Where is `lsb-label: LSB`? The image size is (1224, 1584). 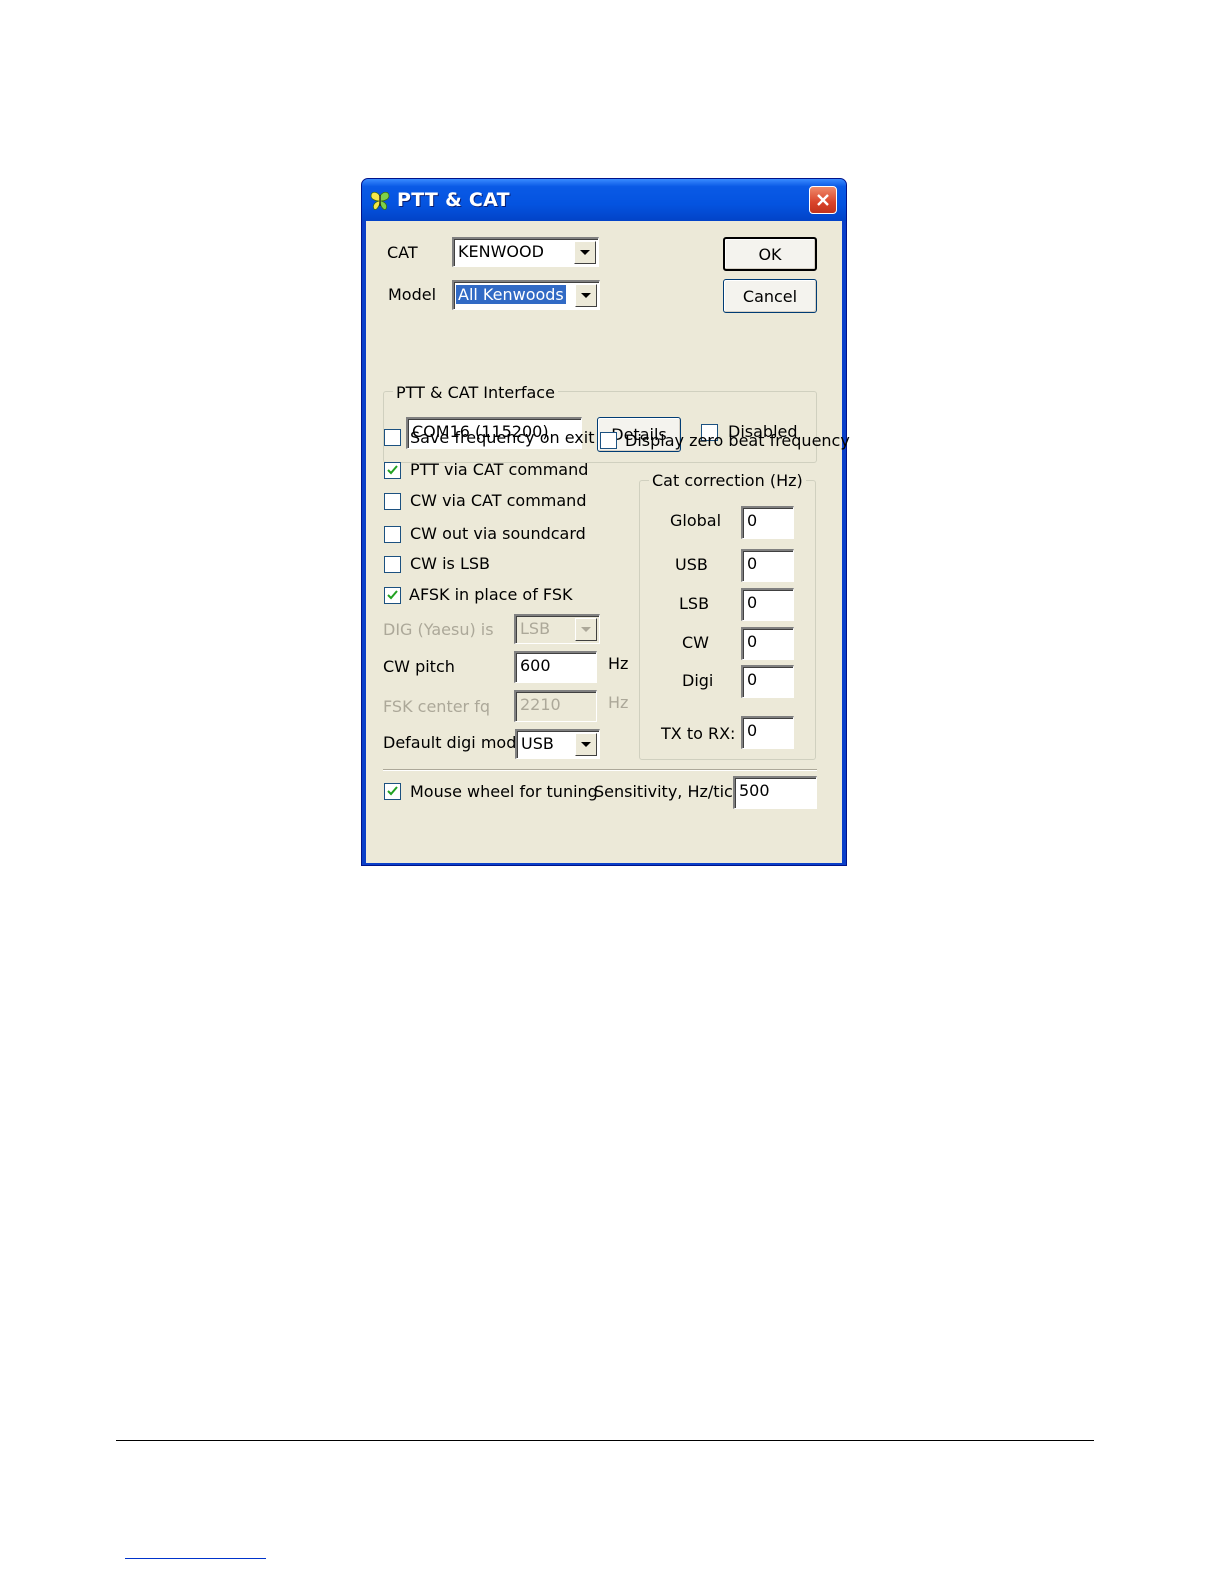 lsb-label: LSB is located at coordinates (694, 603).